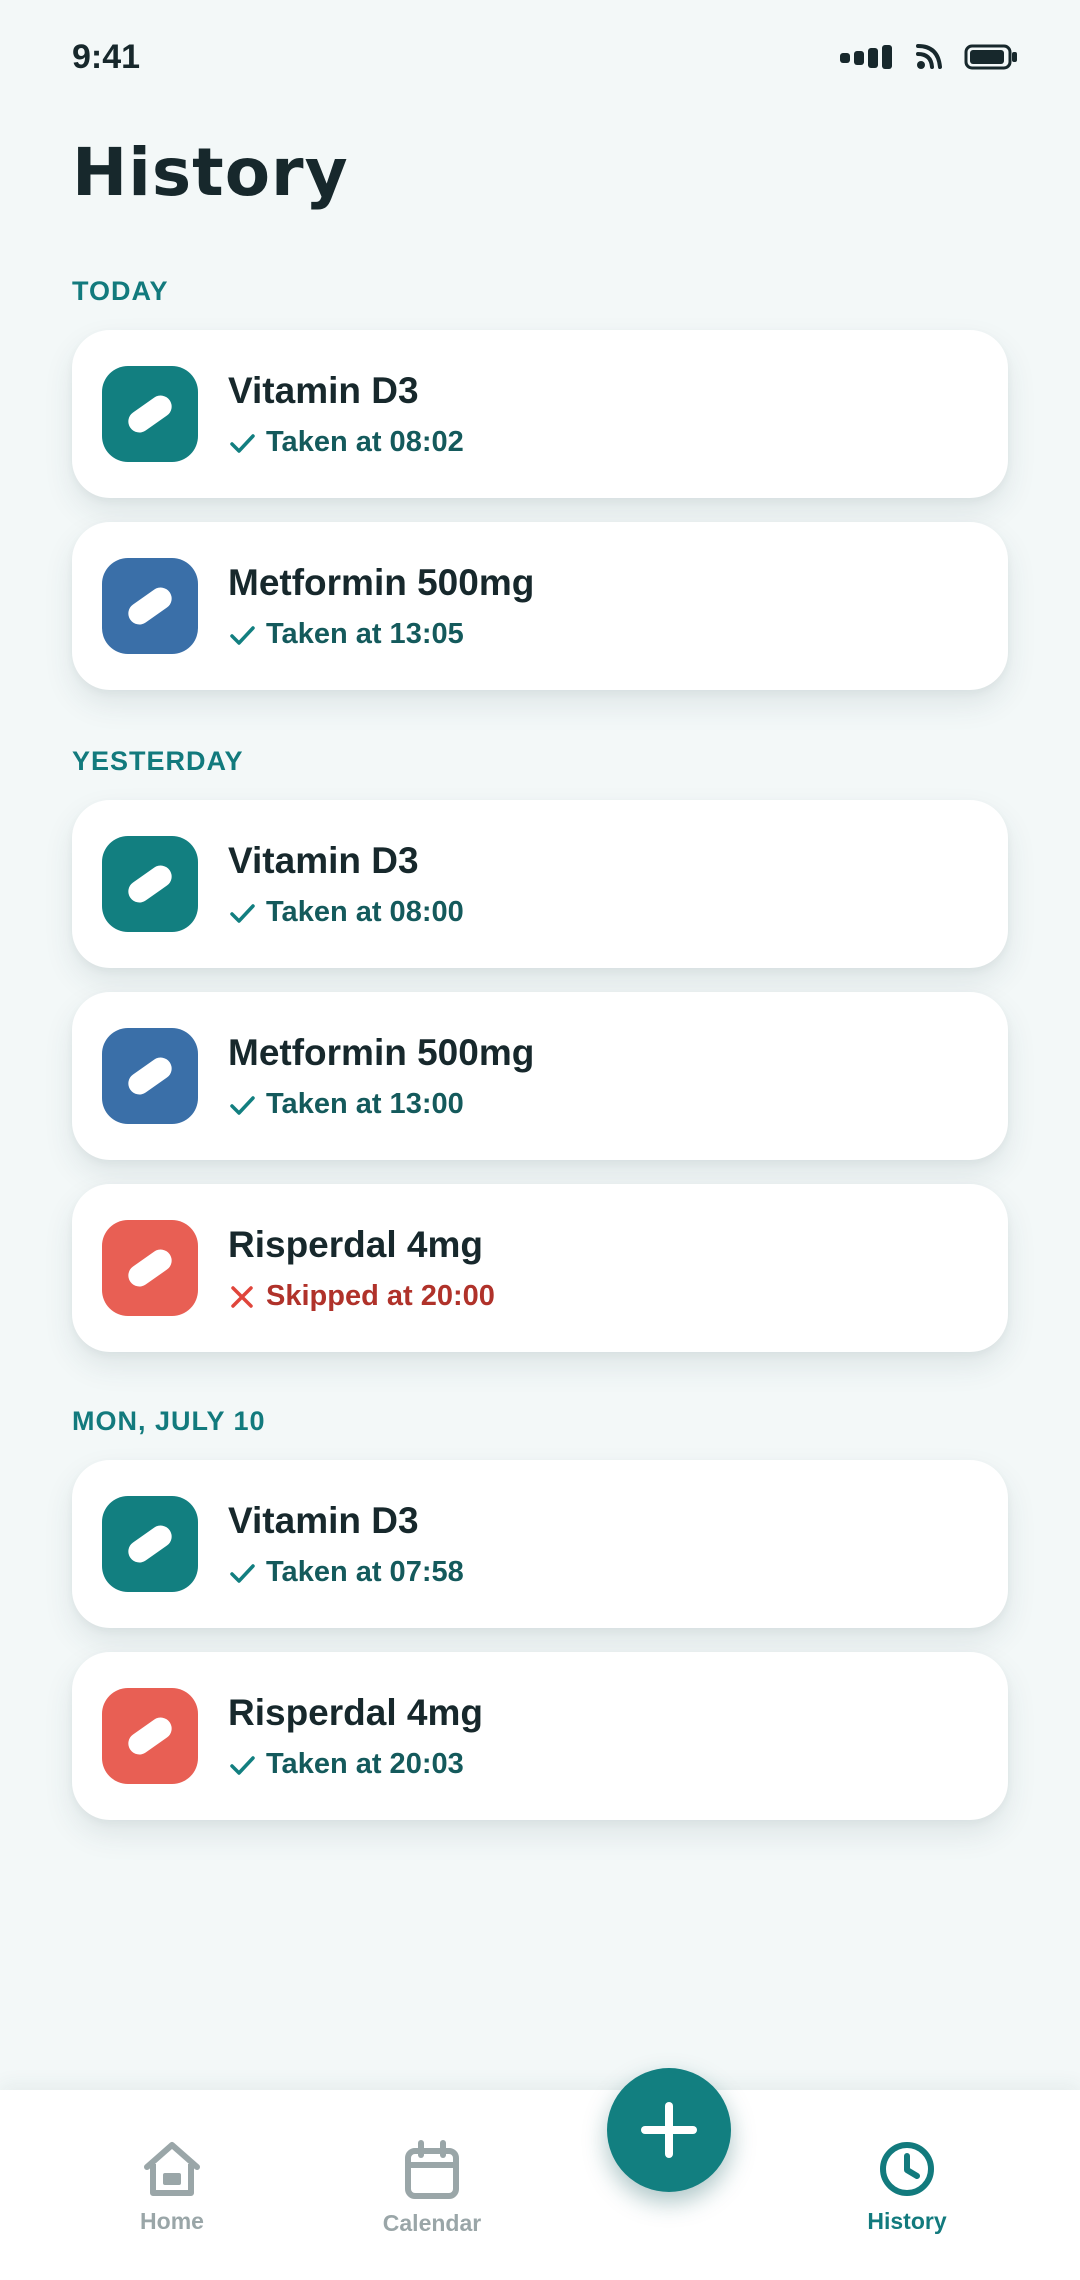 Image resolution: width=1080 pixels, height=2280 pixels. What do you see at coordinates (365, 634) in the screenshot?
I see `medication-status-text: Taken at 13:05` at bounding box center [365, 634].